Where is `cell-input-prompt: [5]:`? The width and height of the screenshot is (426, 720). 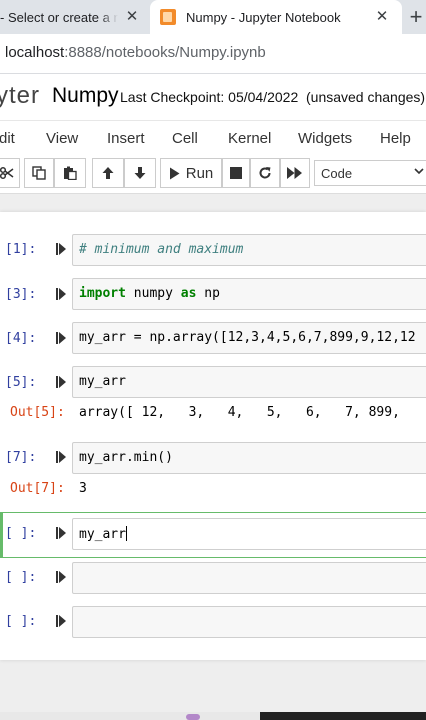 cell-input-prompt: [5]: is located at coordinates (21, 382).